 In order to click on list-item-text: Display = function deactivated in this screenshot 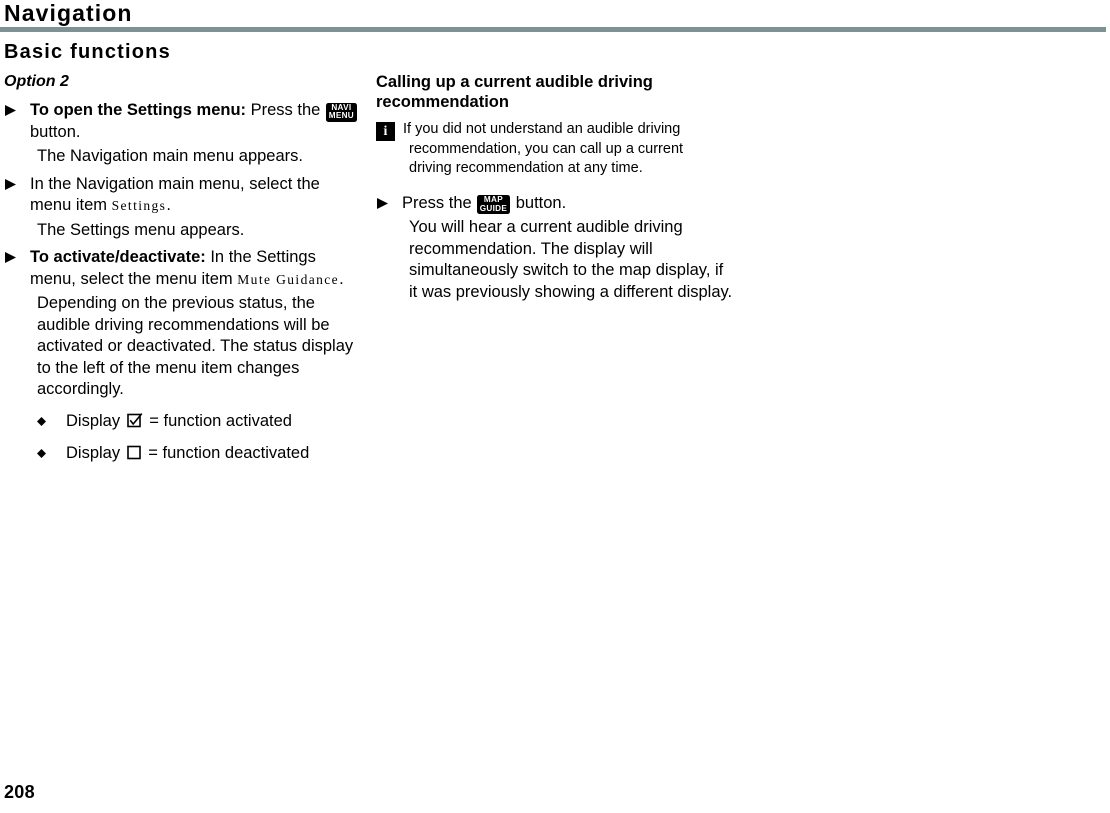, I will do `click(187, 455)`.